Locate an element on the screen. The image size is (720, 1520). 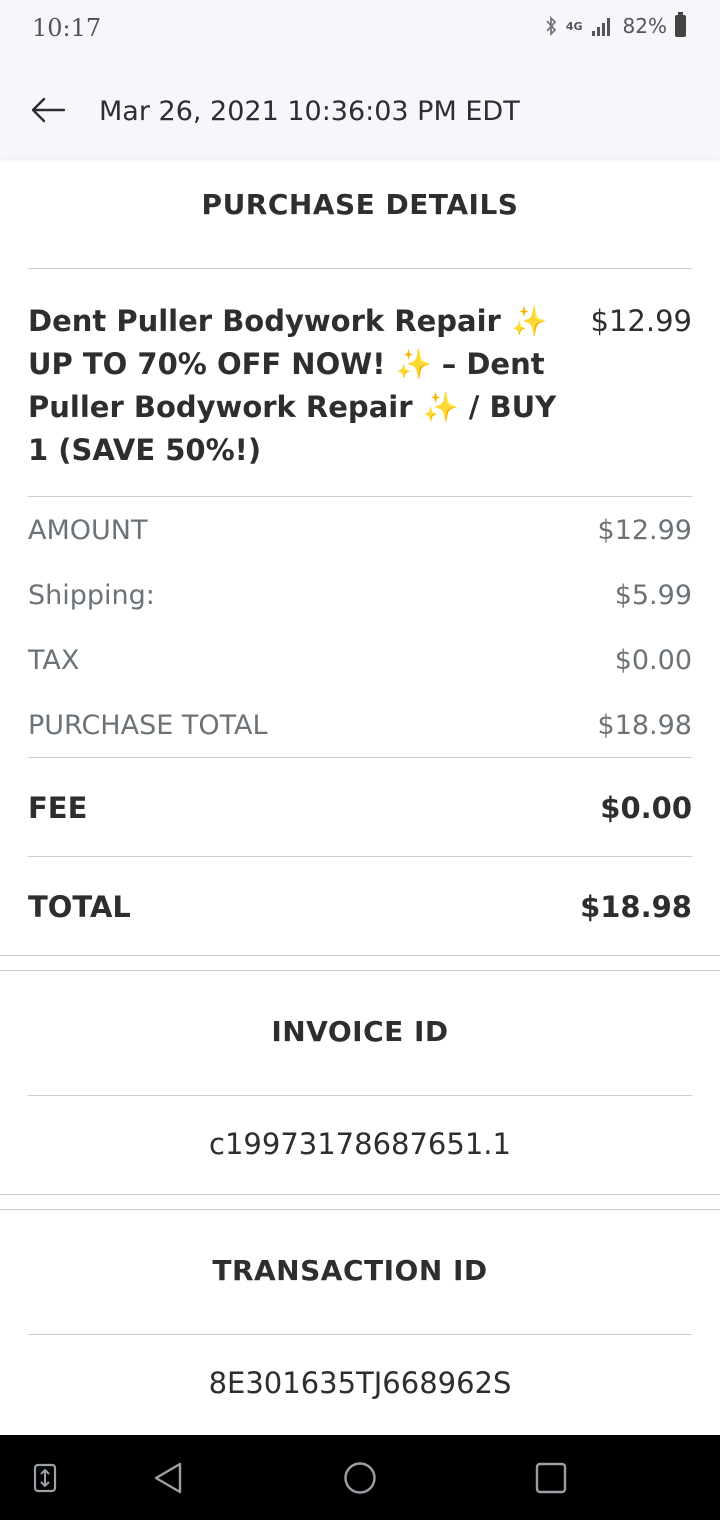
tax-row: TAX $0.00 is located at coordinates (360, 660).